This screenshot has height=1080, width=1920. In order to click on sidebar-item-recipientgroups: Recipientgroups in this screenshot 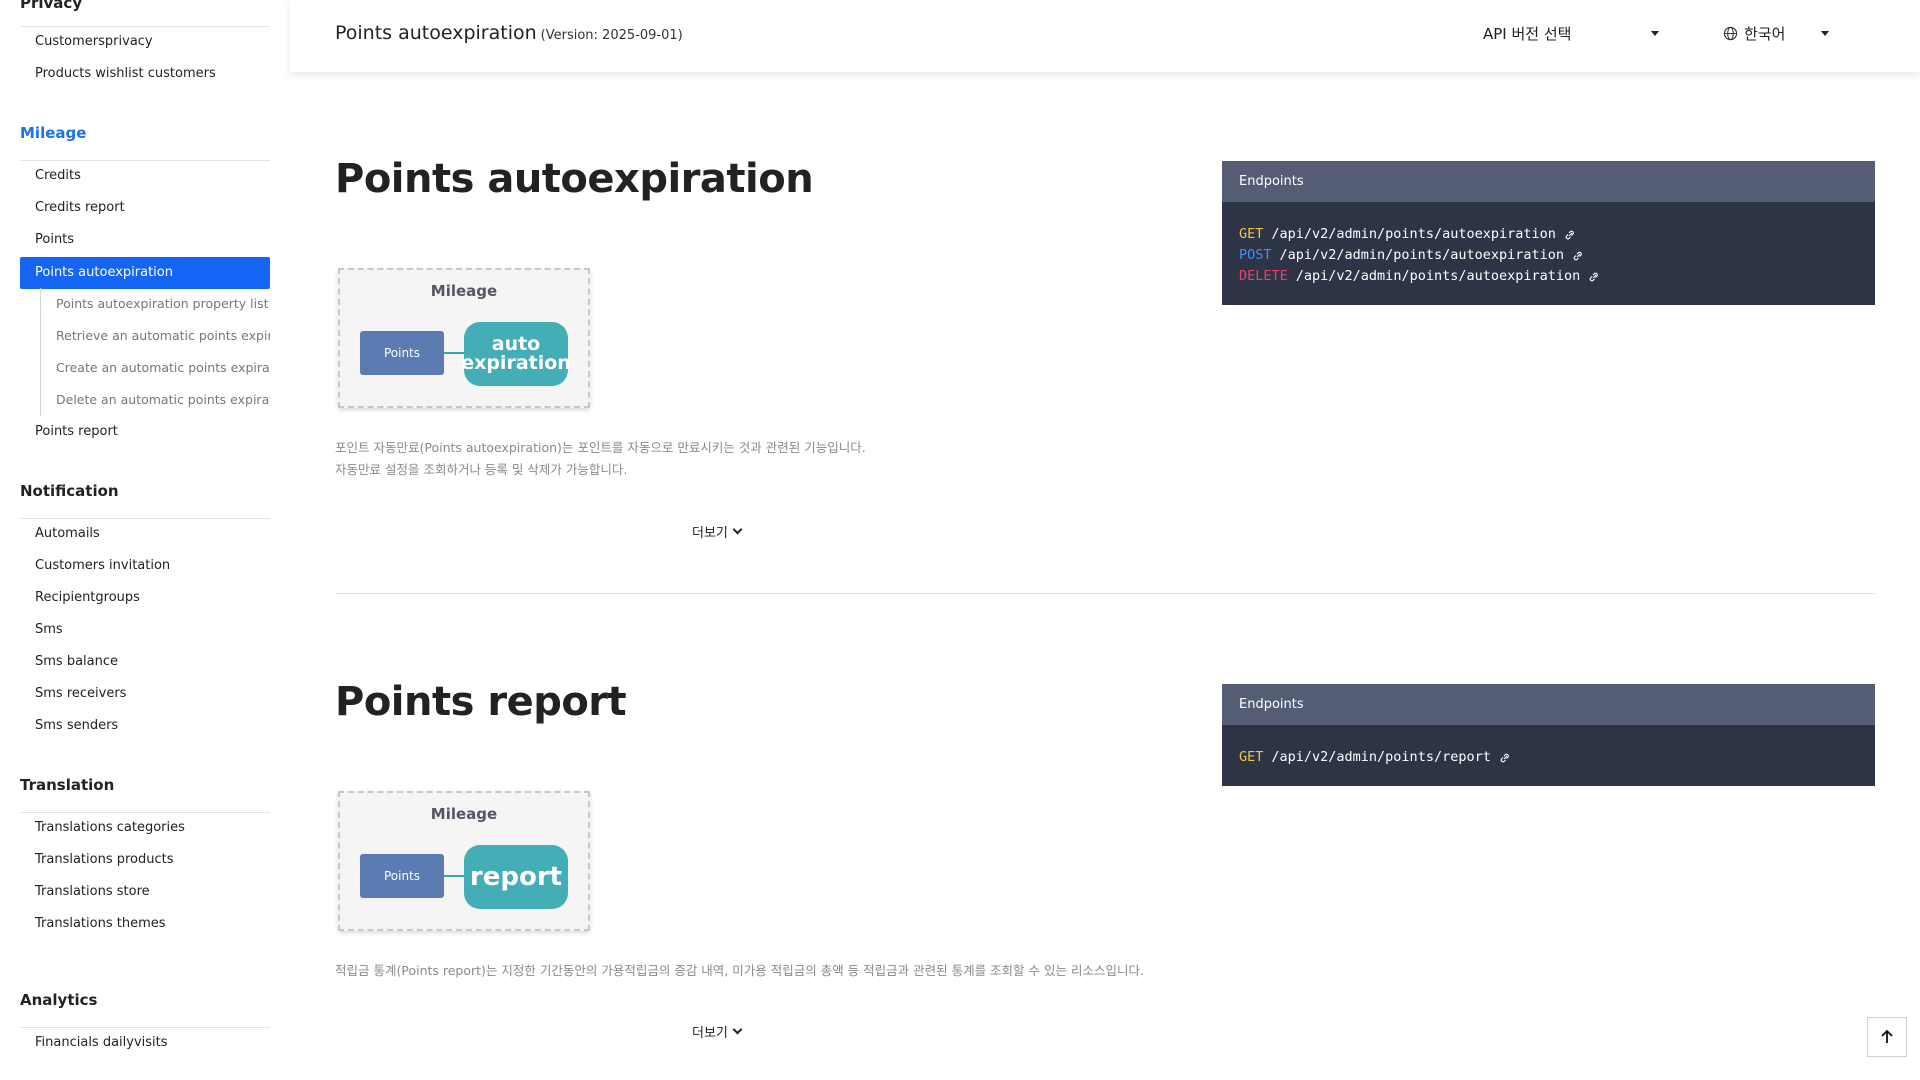, I will do `click(145, 598)`.